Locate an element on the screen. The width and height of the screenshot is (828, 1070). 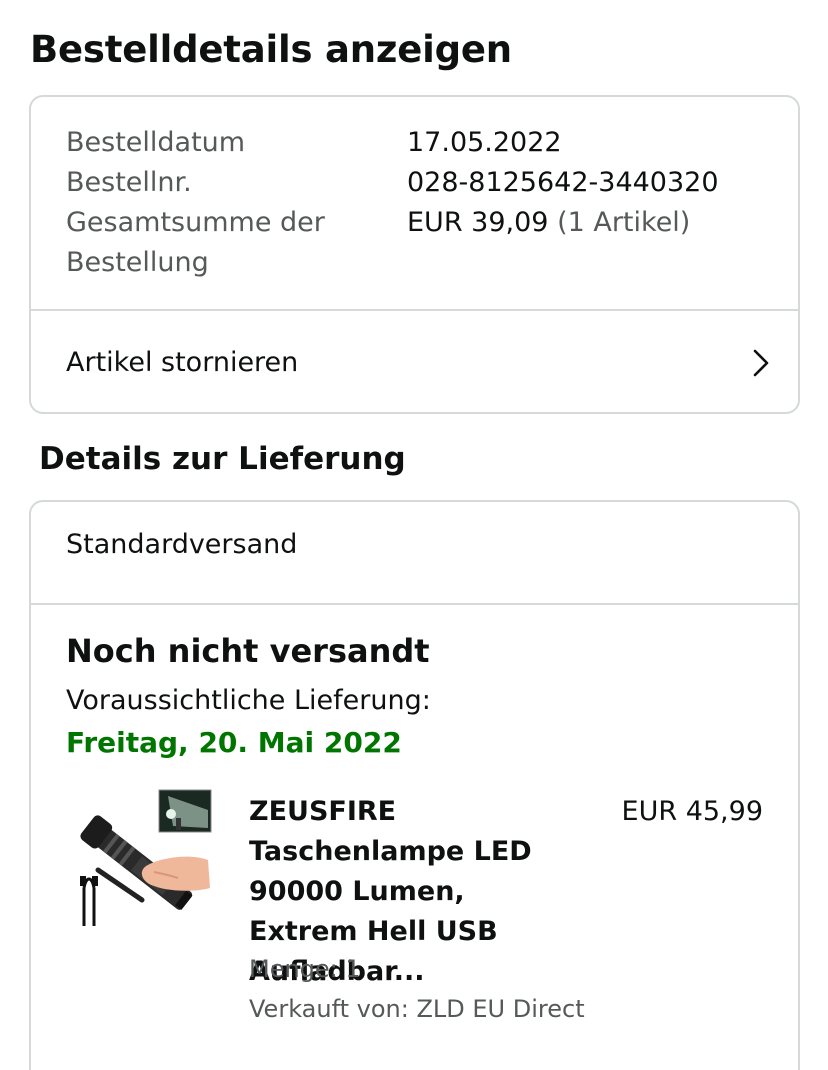
cancel-items-label: Artikel stornieren is located at coordinates (182, 362).